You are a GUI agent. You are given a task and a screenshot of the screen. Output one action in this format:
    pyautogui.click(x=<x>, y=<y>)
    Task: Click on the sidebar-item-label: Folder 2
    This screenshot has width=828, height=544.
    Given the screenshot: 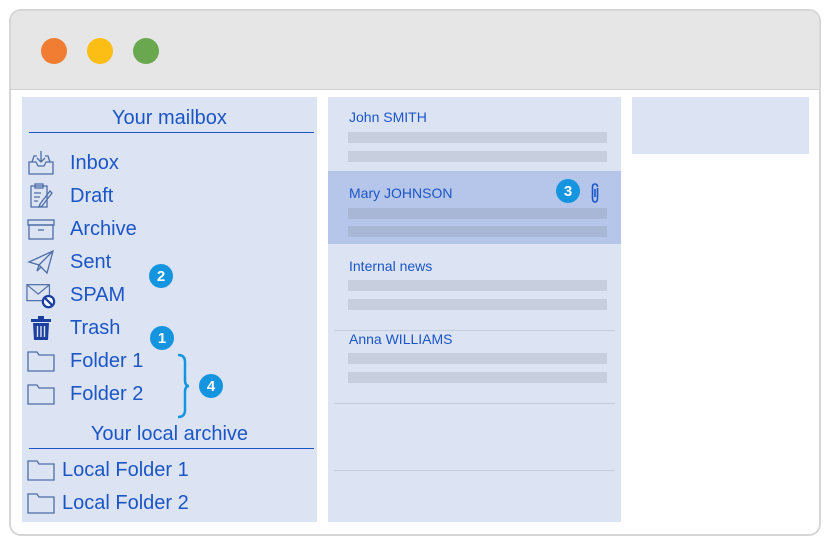 What is the action you would take?
    pyautogui.click(x=107, y=393)
    